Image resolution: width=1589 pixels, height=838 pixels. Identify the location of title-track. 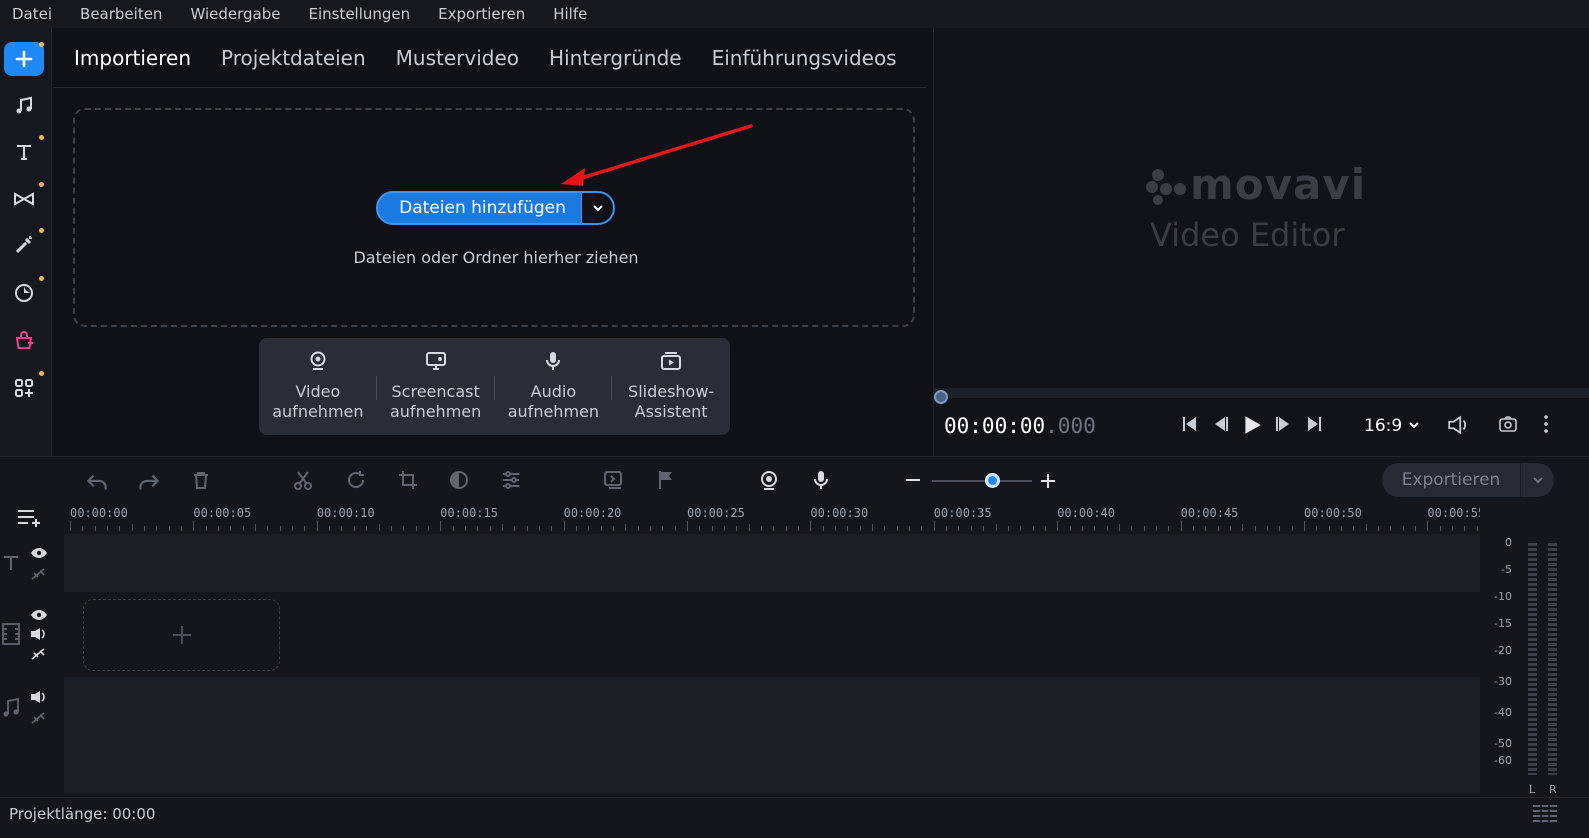
(772, 563).